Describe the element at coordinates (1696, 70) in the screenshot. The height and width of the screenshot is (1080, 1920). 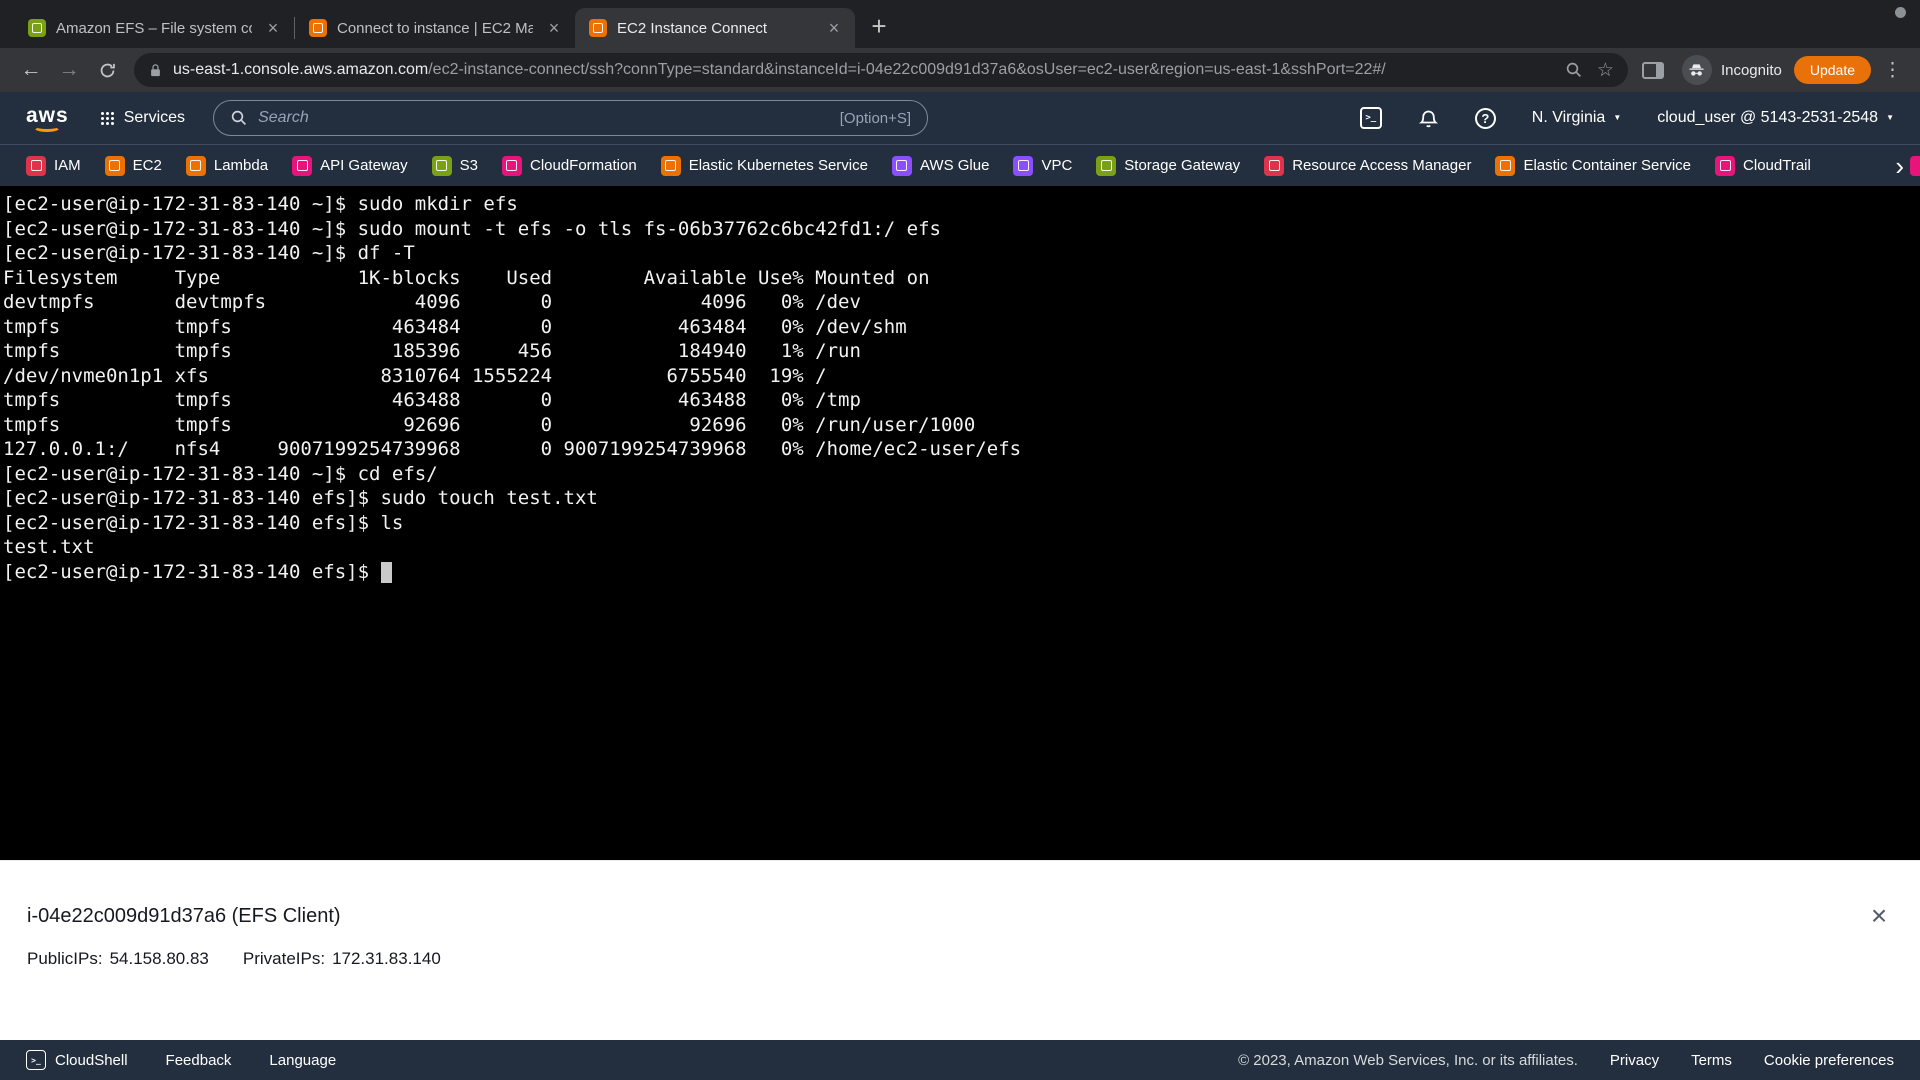
I see `incognito-badge-icon` at that location.